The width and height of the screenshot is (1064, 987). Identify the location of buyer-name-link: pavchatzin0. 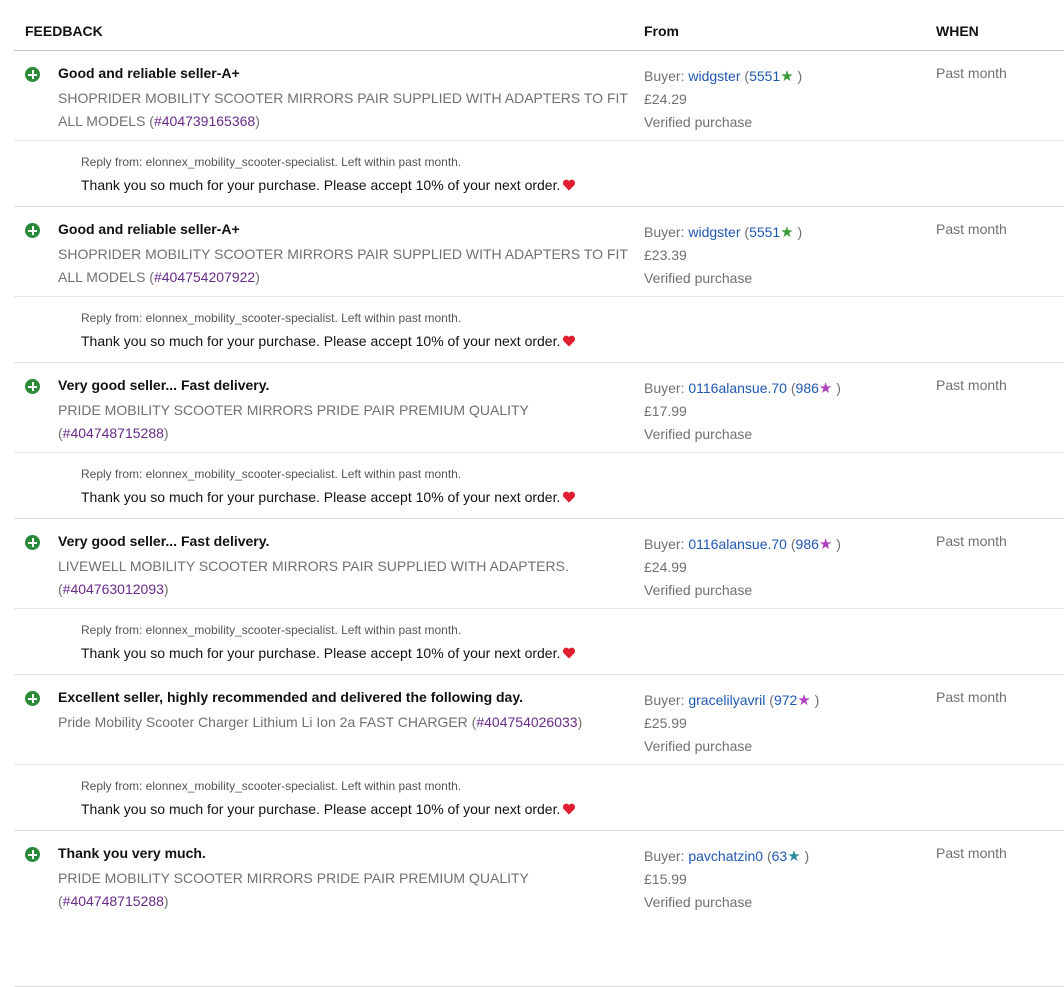
(725, 856).